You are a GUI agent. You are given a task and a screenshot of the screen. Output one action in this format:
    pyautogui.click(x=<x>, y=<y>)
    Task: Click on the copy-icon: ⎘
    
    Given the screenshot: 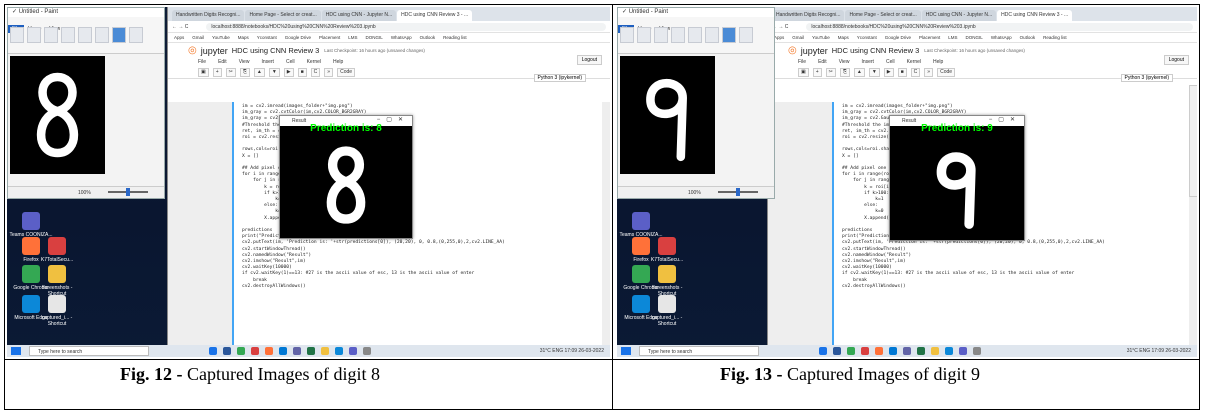 What is the action you would take?
    pyautogui.click(x=844, y=72)
    